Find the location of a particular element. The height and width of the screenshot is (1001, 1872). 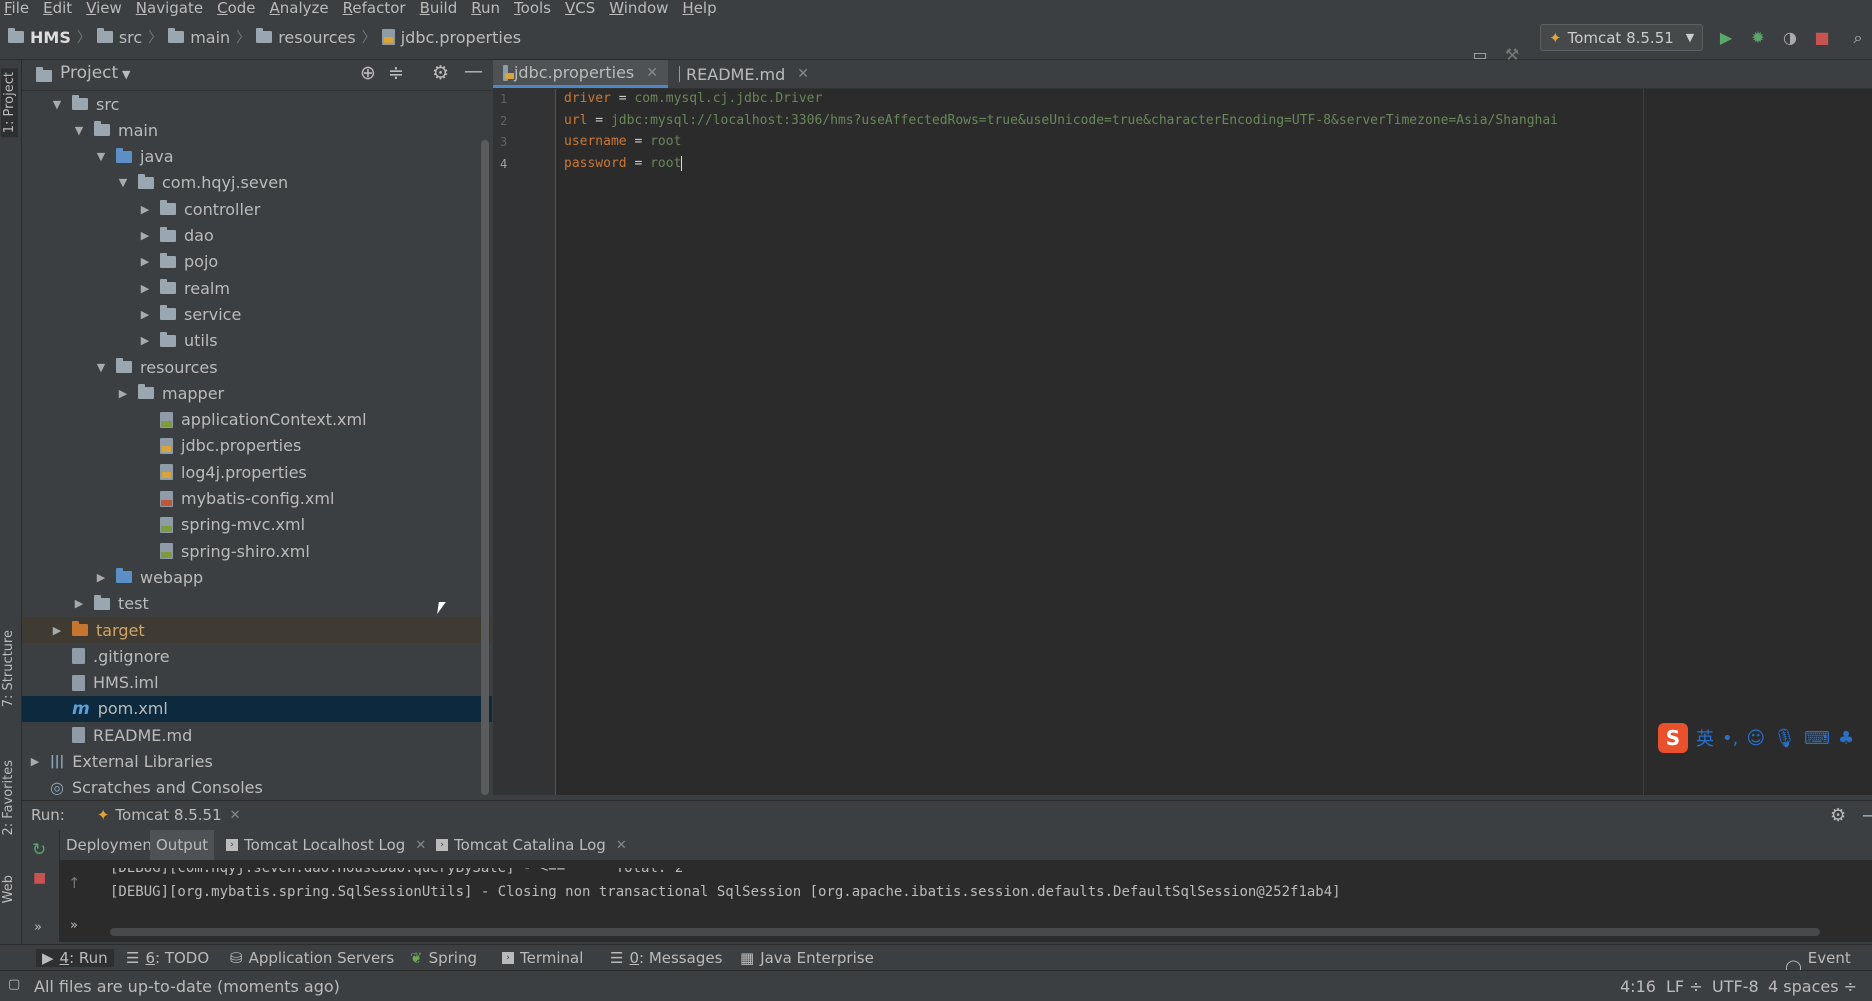

menu-analyze: Analyze is located at coordinates (299, 8).